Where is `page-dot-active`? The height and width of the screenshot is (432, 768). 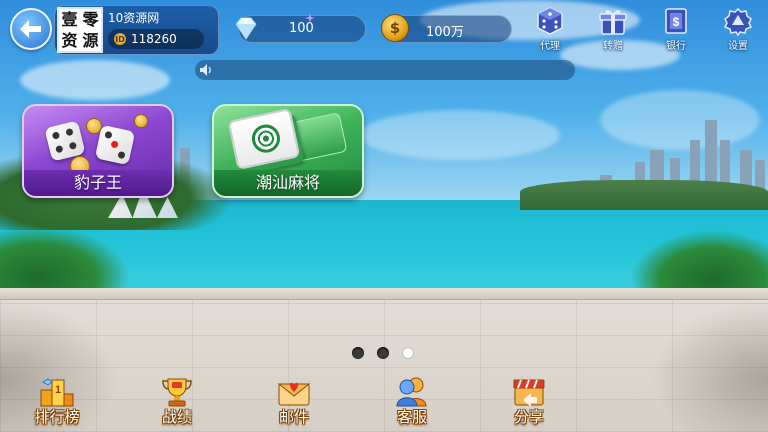
page-dot-active is located at coordinates (408, 353).